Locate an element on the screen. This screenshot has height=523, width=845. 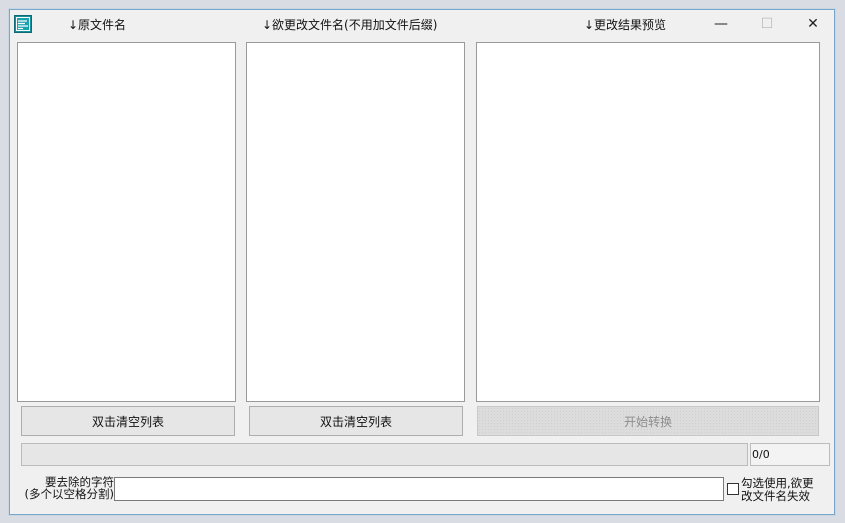
start-convert-button: 开始转换 is located at coordinates (648, 421).